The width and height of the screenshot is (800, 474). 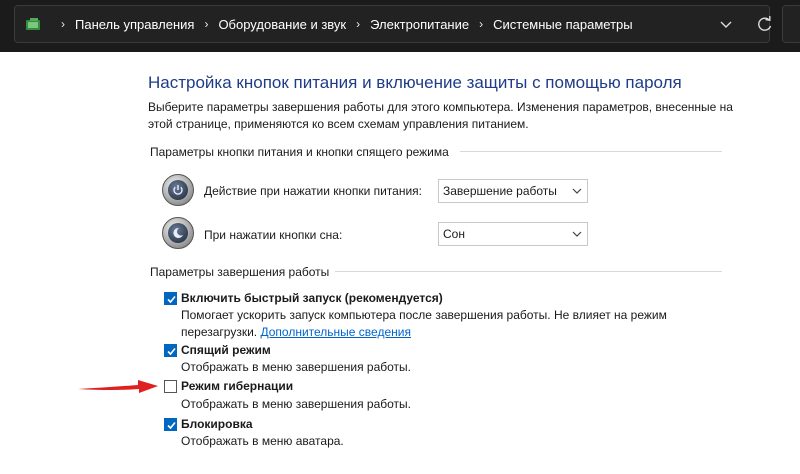 I want to click on sleep-checkbox, so click(x=170, y=350).